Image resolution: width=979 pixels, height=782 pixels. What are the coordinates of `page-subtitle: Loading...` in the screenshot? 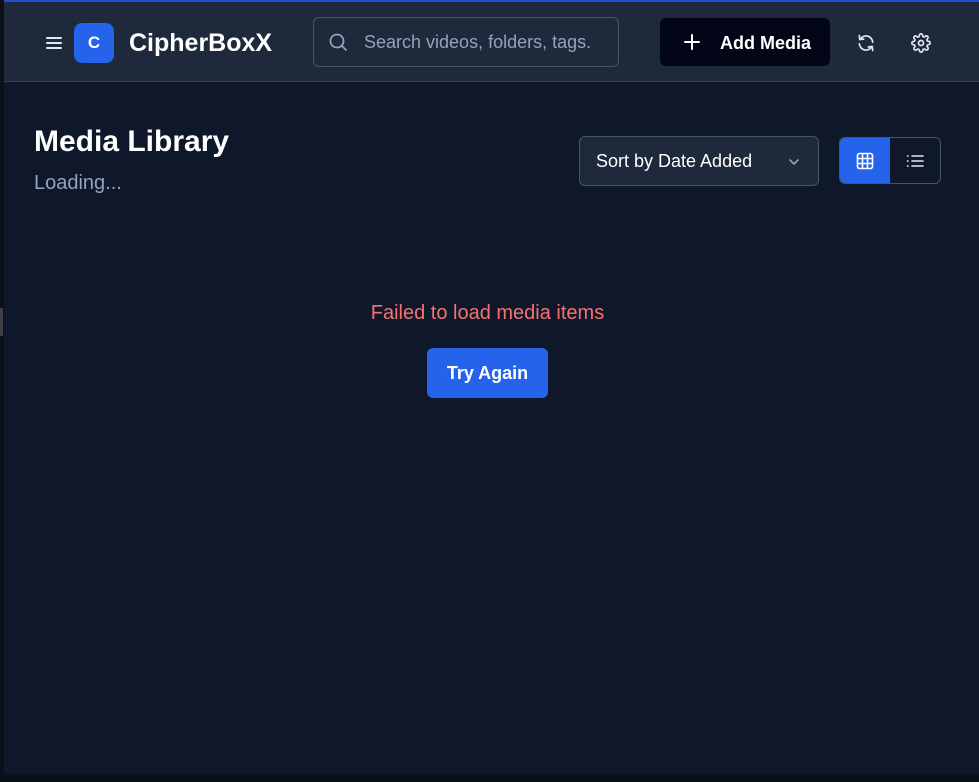 It's located at (78, 183).